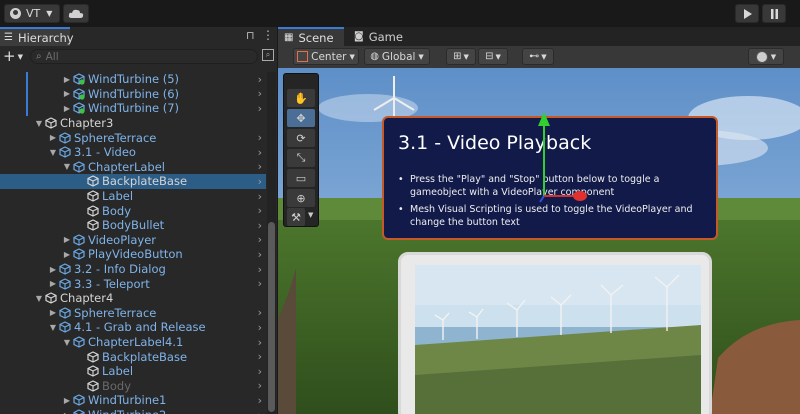 The height and width of the screenshot is (414, 800). What do you see at coordinates (359, 36) in the screenshot?
I see `gamepad-icon: ◙` at bounding box center [359, 36].